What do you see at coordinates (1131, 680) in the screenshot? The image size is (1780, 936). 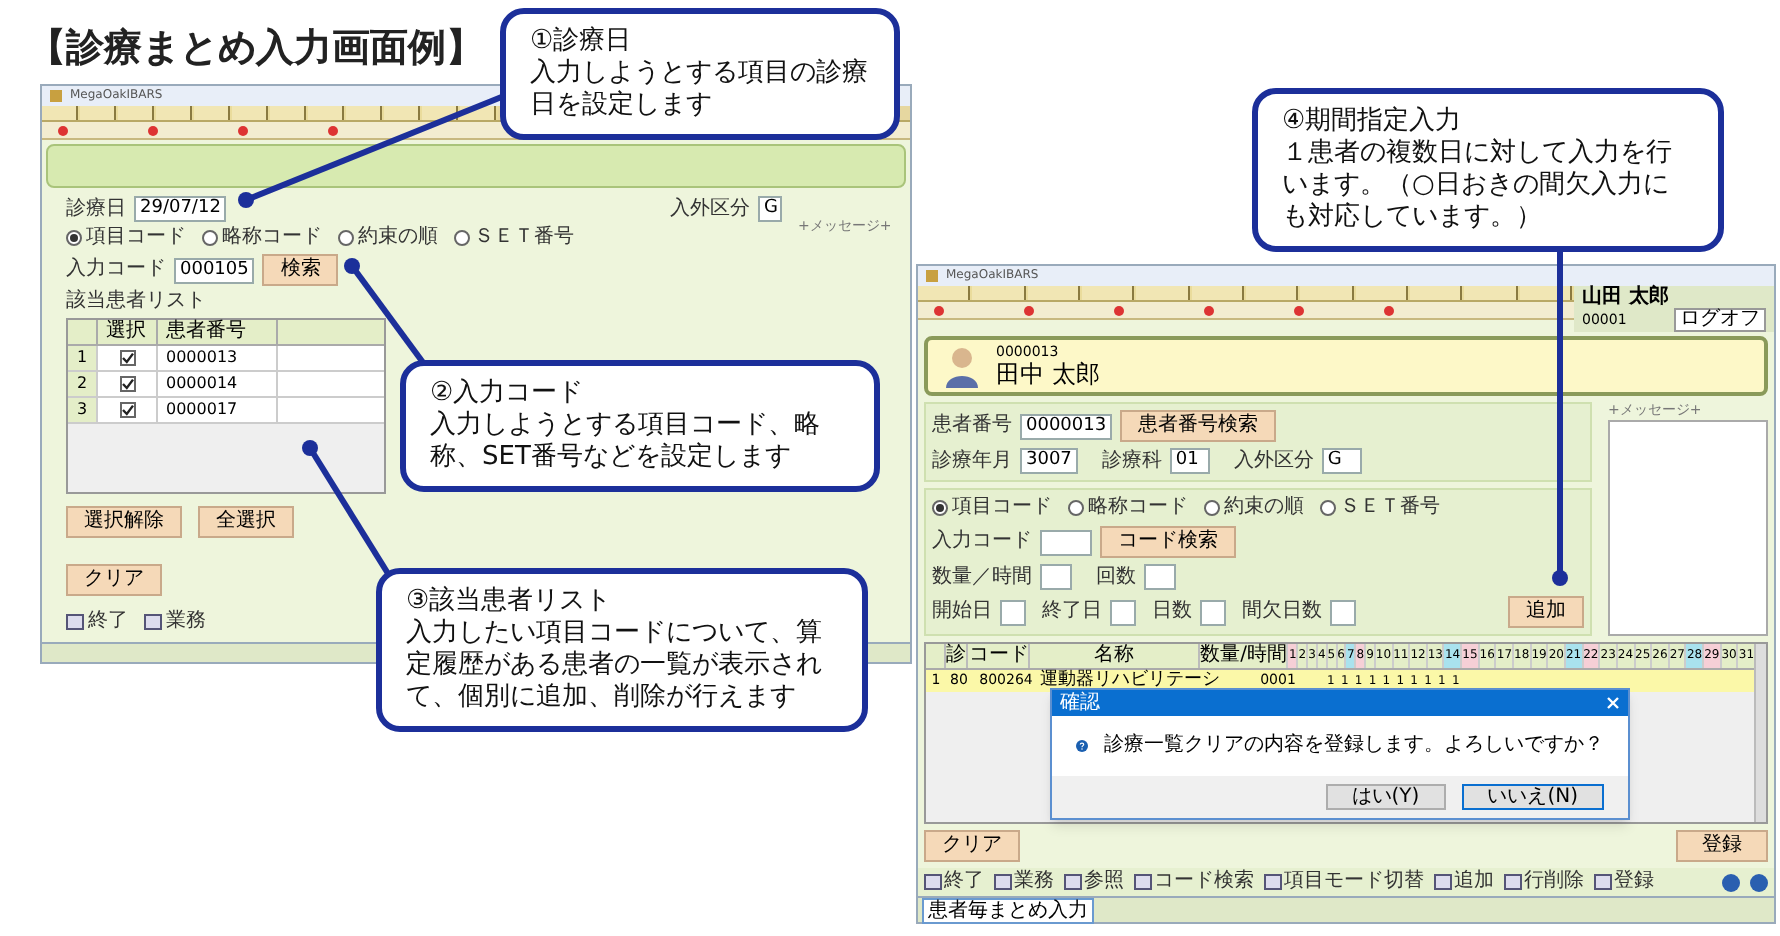 I see `table-cell-text: 運動器リハビリテーシ` at bounding box center [1131, 680].